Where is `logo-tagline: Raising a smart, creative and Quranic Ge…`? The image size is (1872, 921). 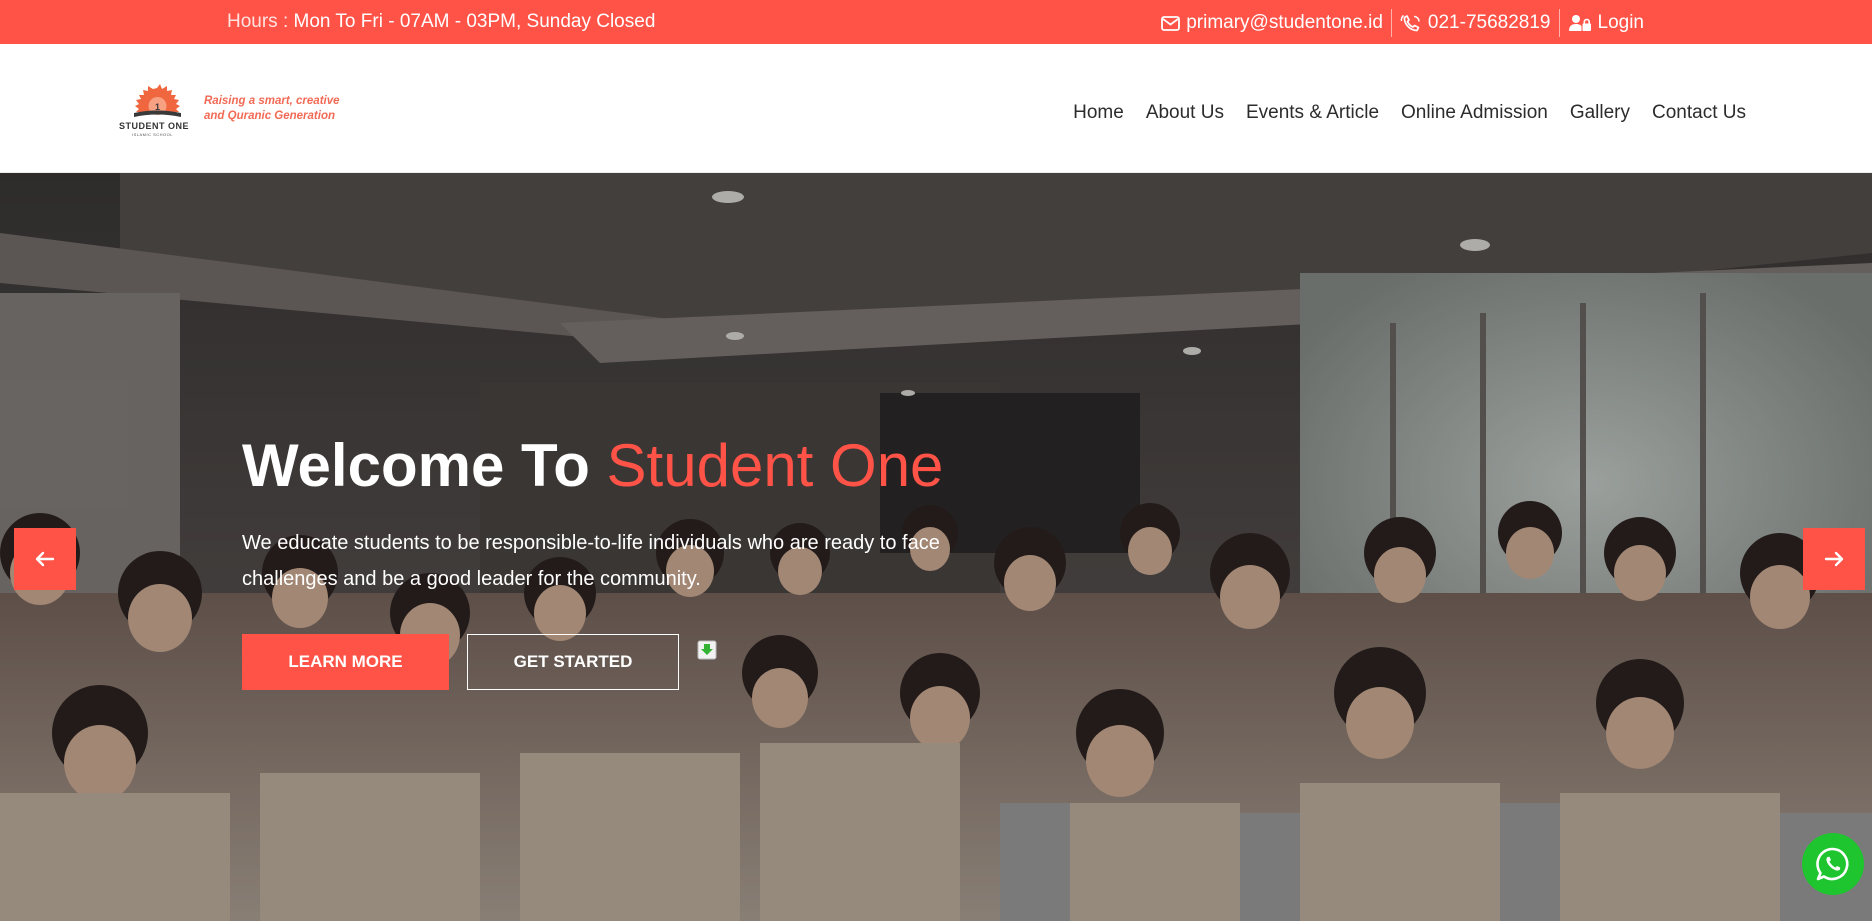 logo-tagline: Raising a smart, creative and Quranic Ge… is located at coordinates (272, 109).